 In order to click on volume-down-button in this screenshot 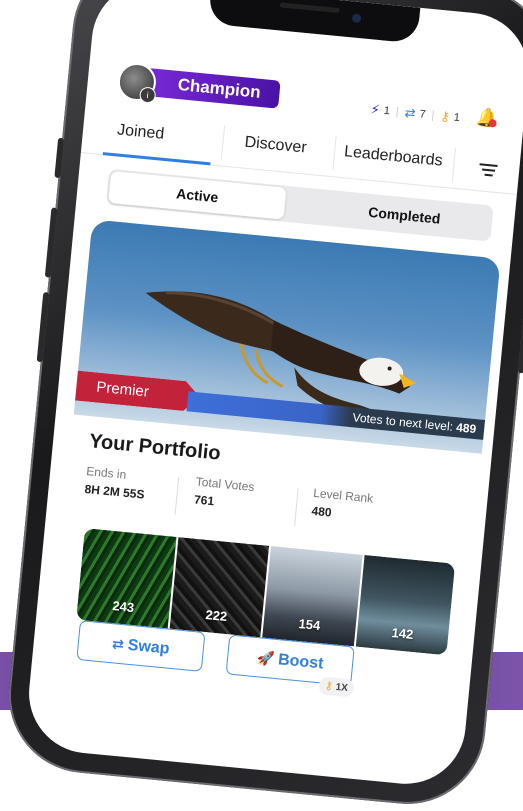, I will do `click(43, 327)`.